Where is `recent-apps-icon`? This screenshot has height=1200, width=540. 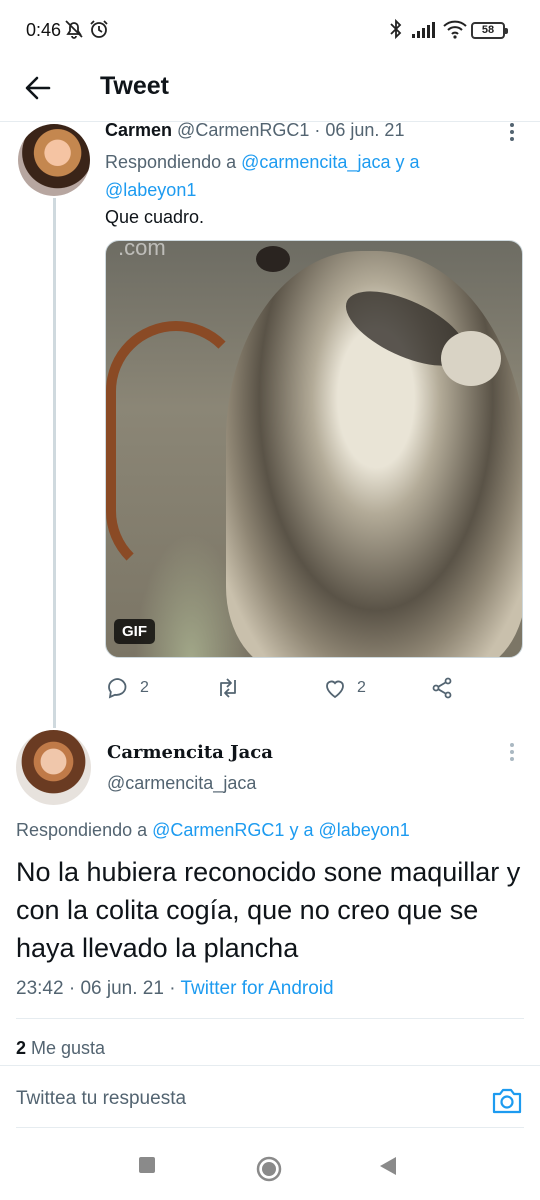
recent-apps-icon is located at coordinates (147, 1165).